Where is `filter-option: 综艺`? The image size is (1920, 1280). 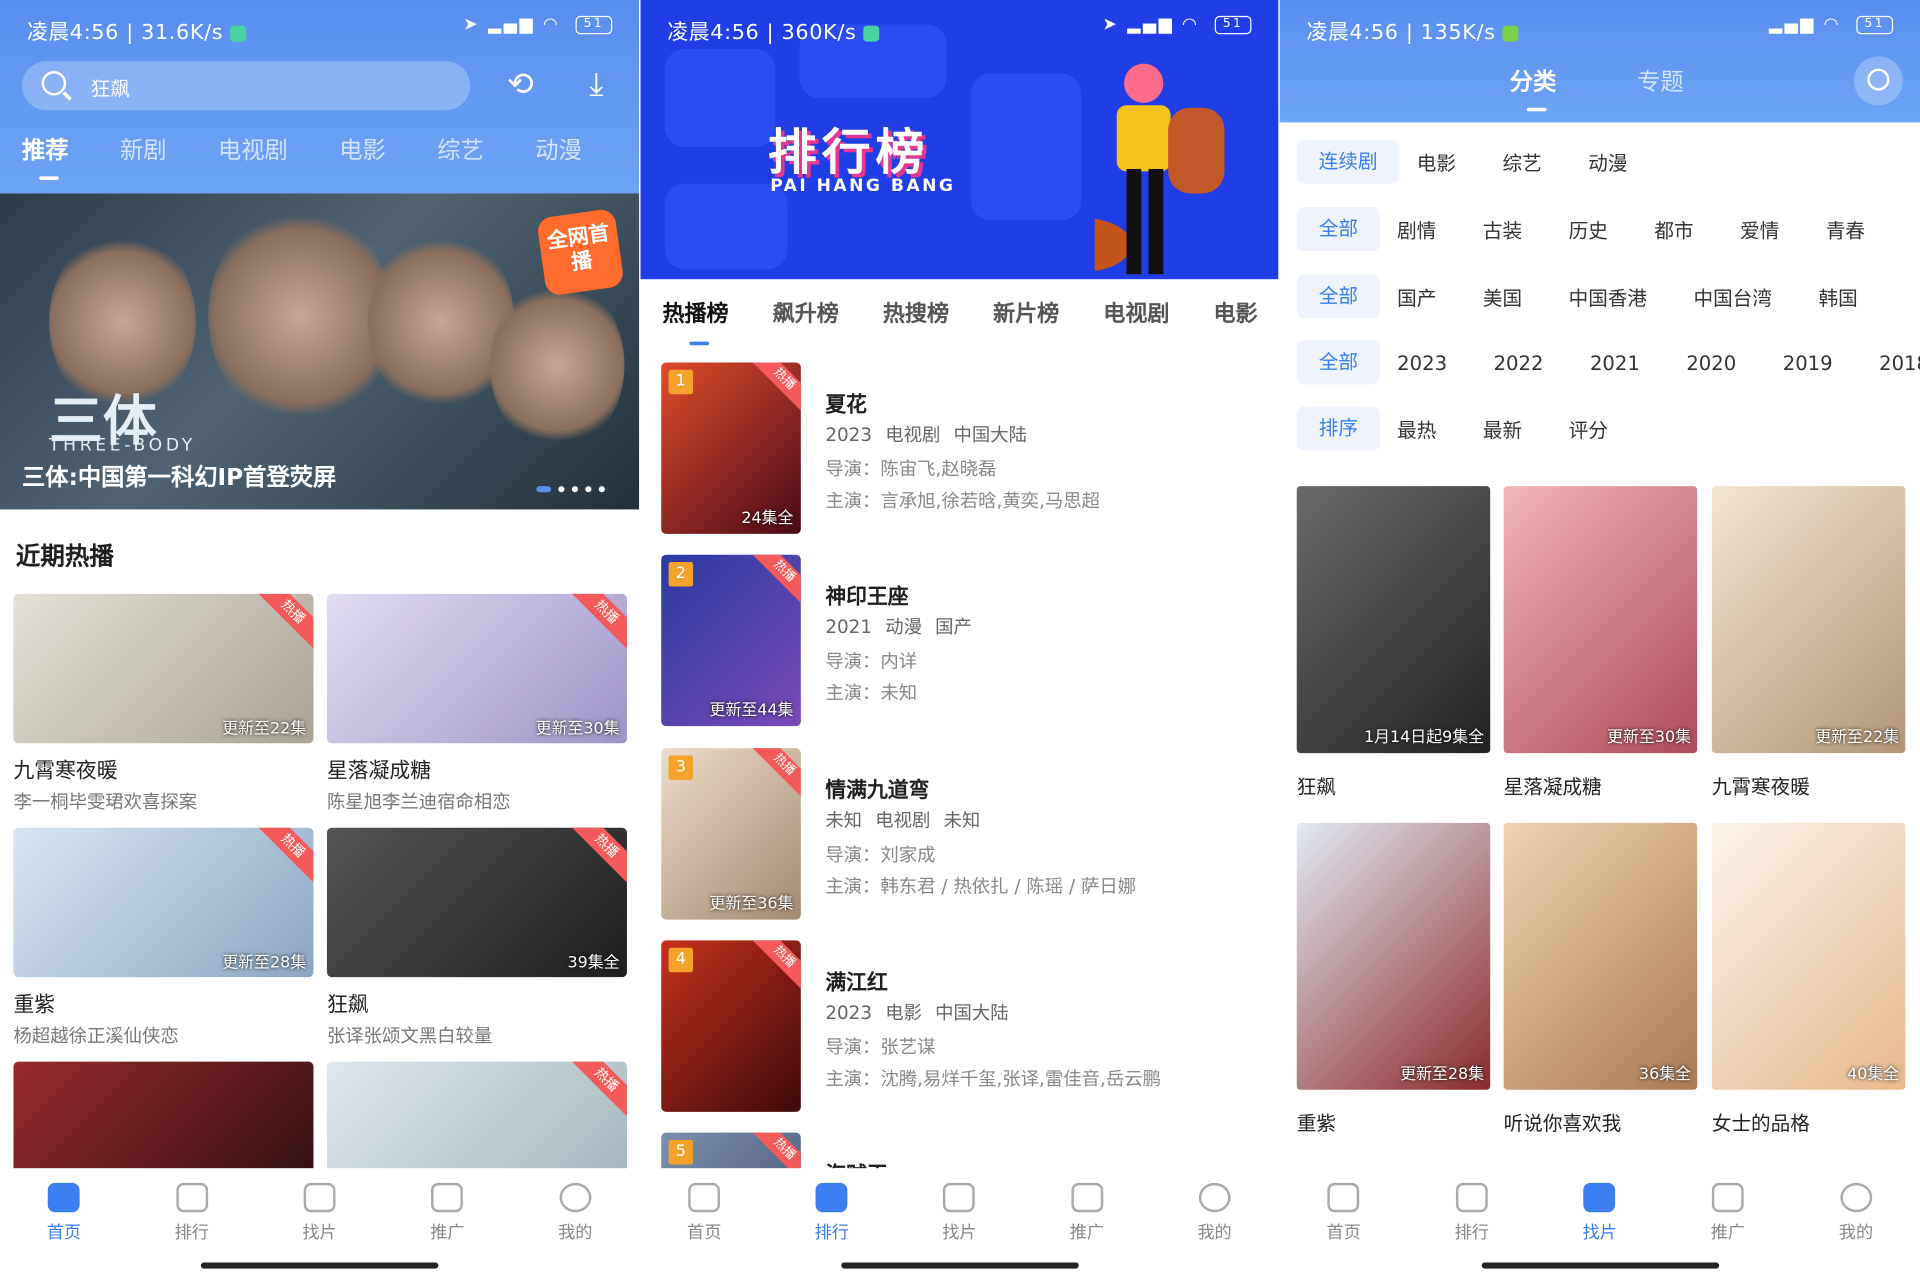
filter-option: 综艺 is located at coordinates (1521, 161).